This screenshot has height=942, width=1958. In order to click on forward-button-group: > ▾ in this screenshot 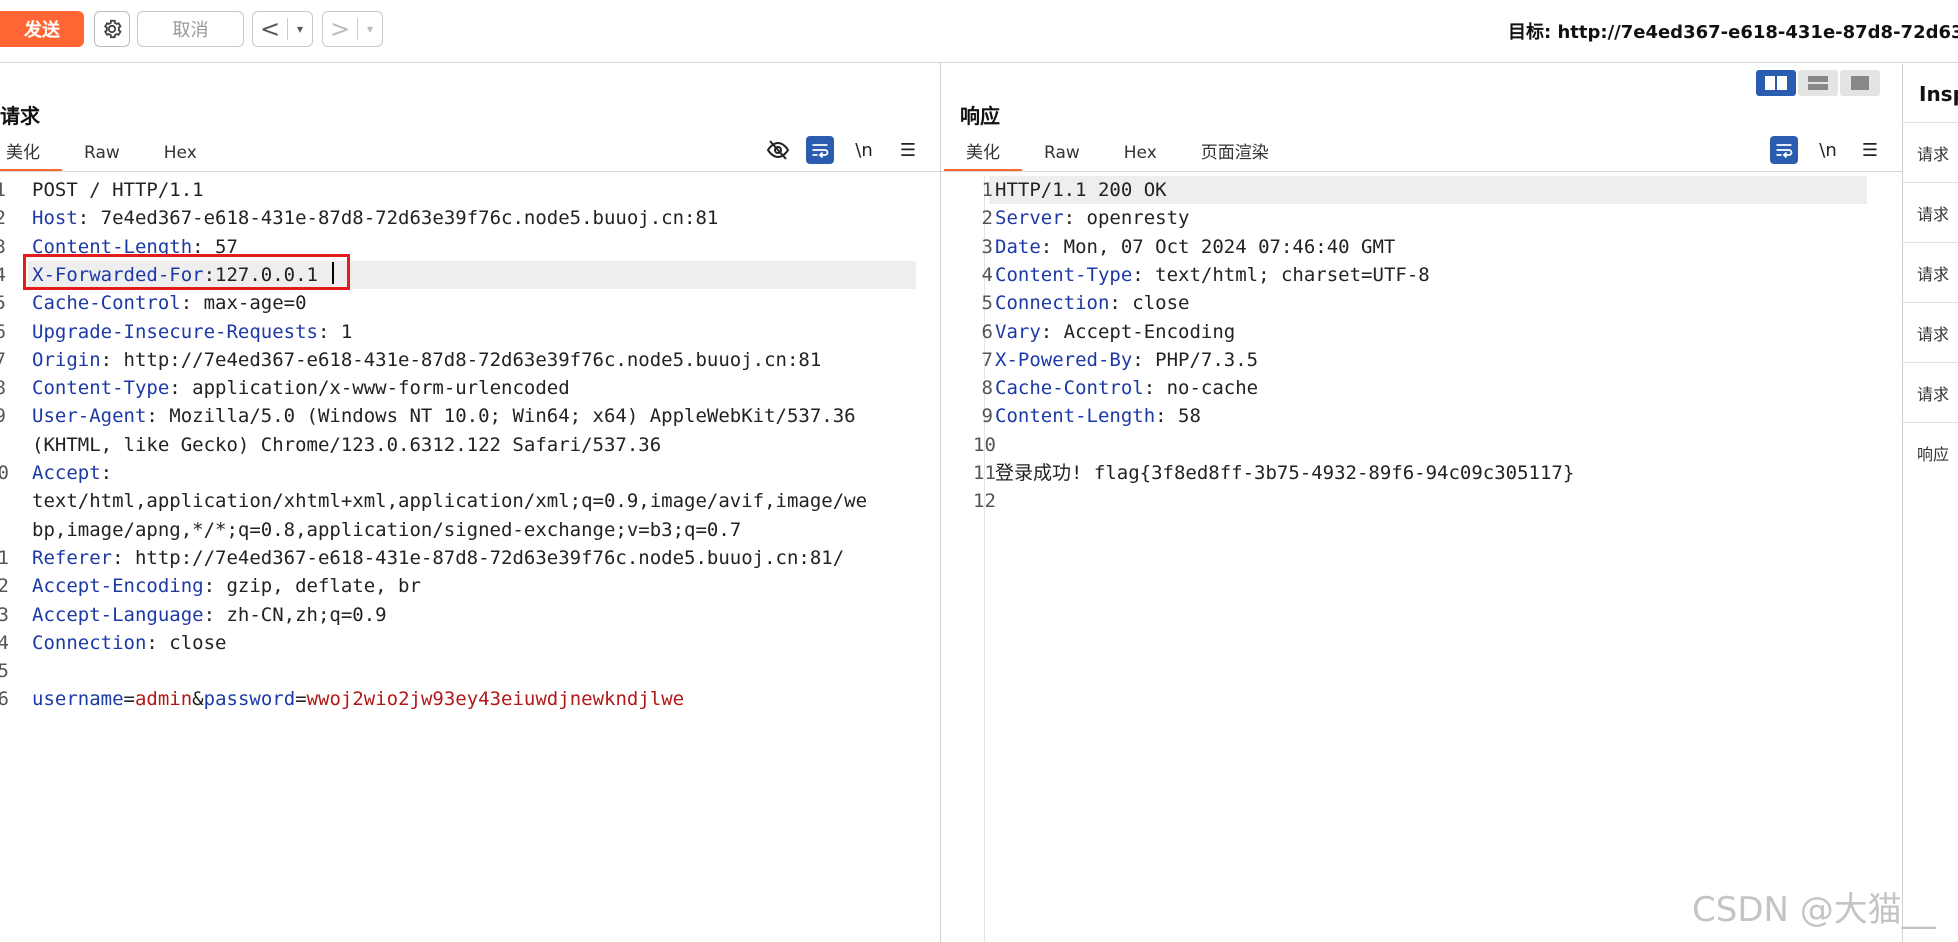, I will do `click(352, 29)`.